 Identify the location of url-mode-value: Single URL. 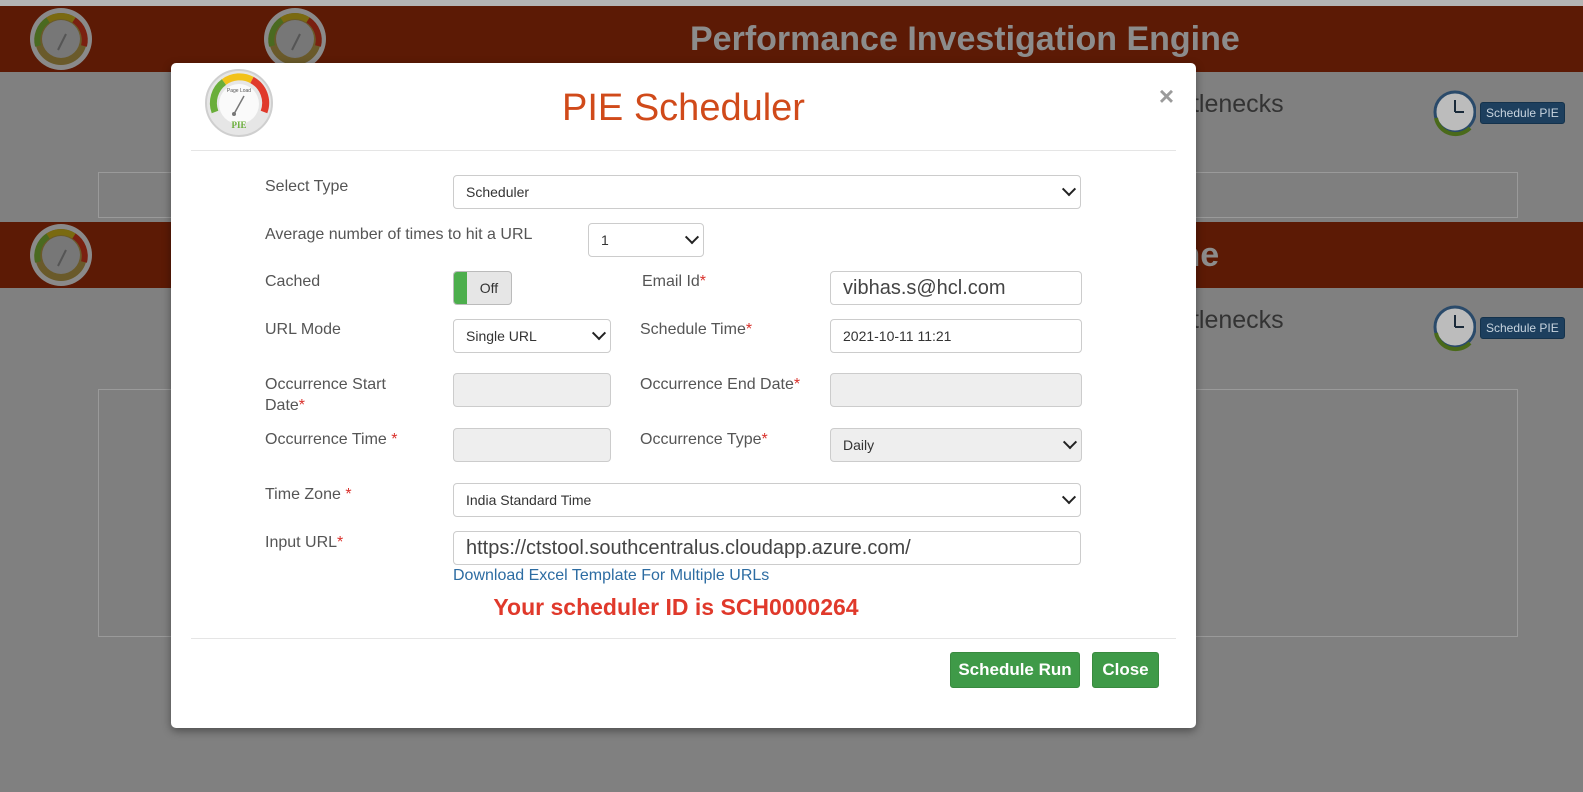
(501, 336).